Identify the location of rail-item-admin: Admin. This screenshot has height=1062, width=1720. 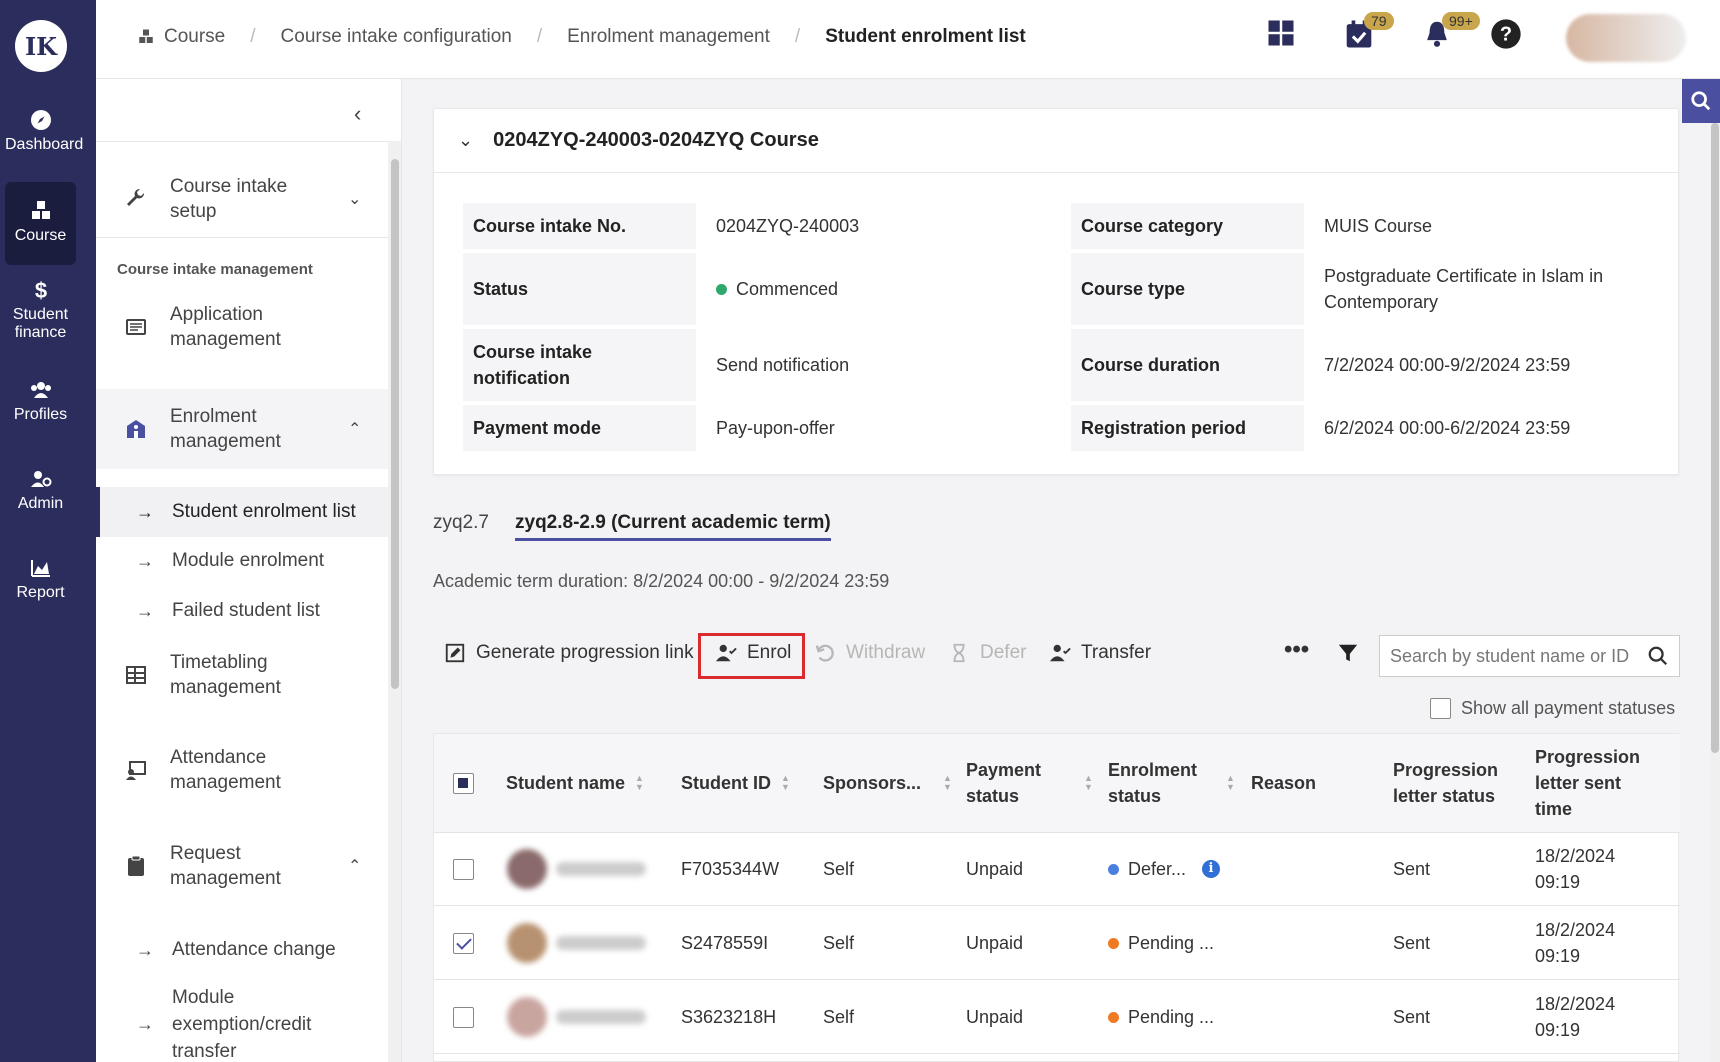
(40, 490).